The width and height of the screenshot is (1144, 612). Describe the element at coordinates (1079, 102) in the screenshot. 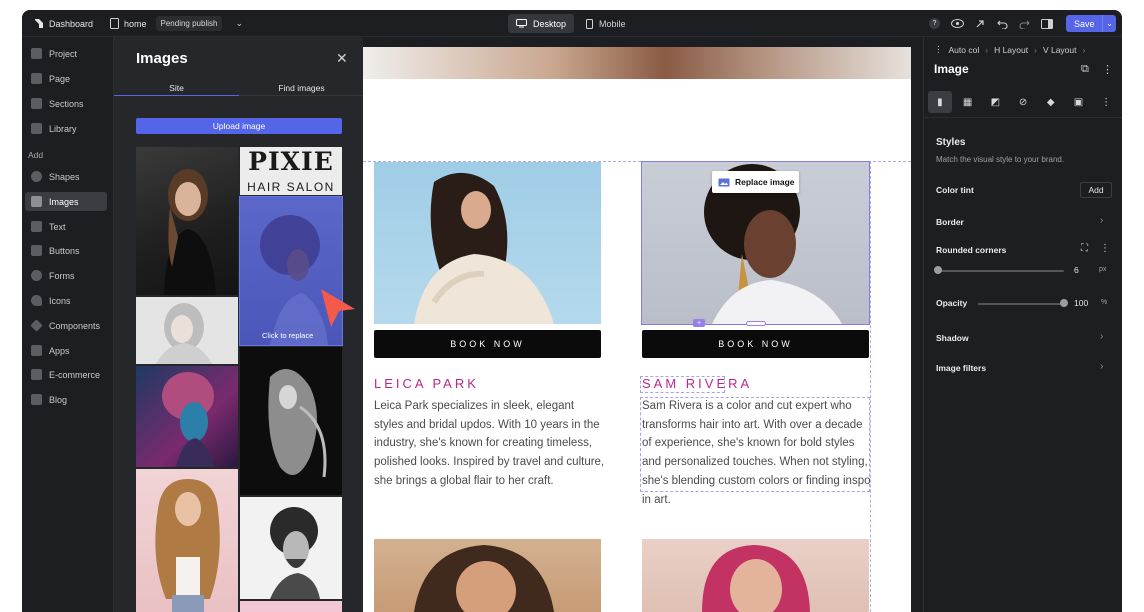

I see `image-icon: ▣` at that location.